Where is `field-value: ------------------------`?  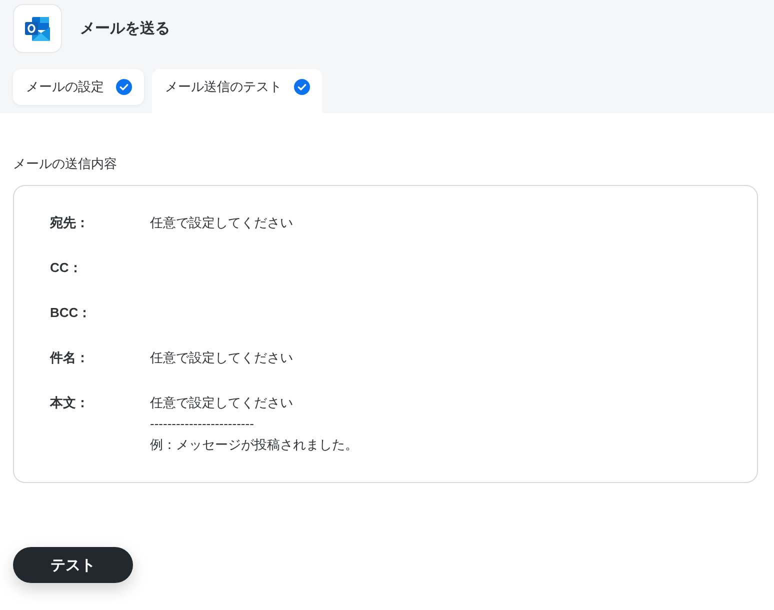 field-value: ------------------------ is located at coordinates (202, 424).